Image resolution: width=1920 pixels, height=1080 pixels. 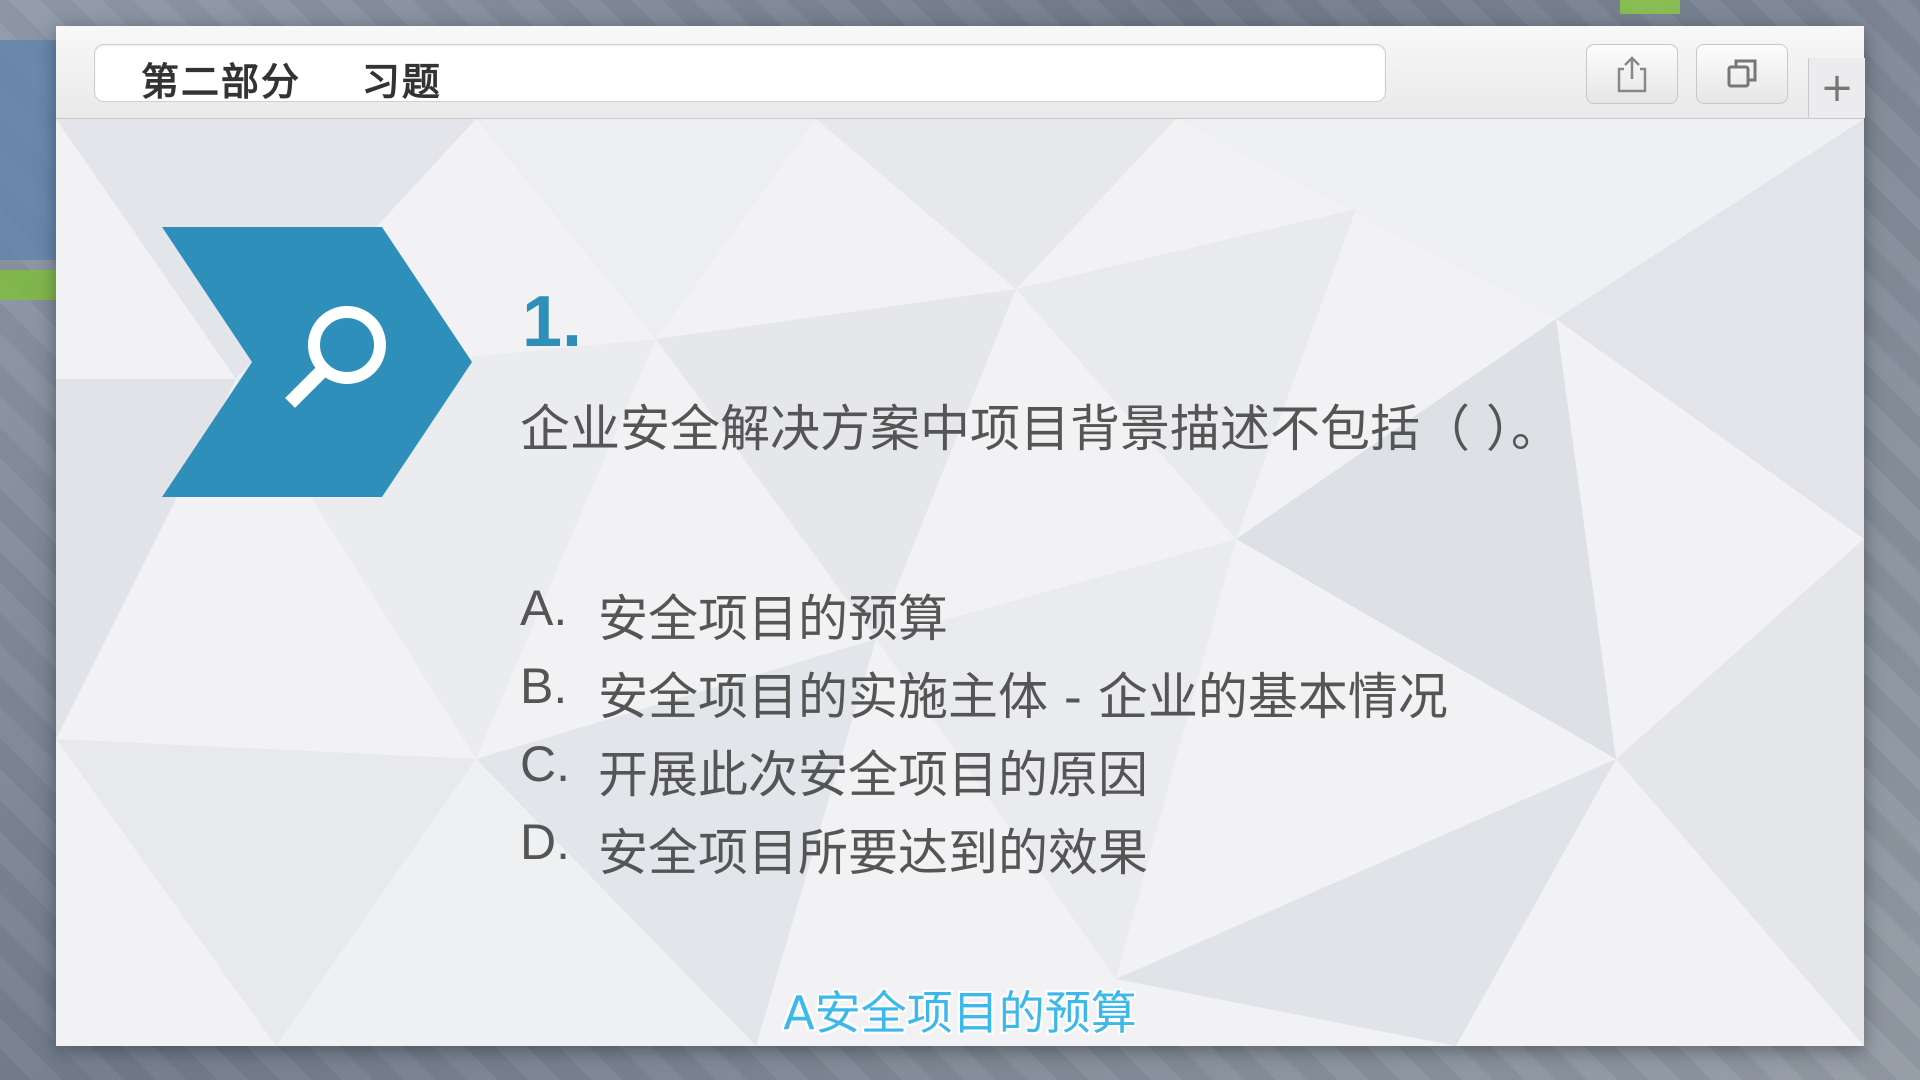 I want to click on share-button, so click(x=1632, y=74).